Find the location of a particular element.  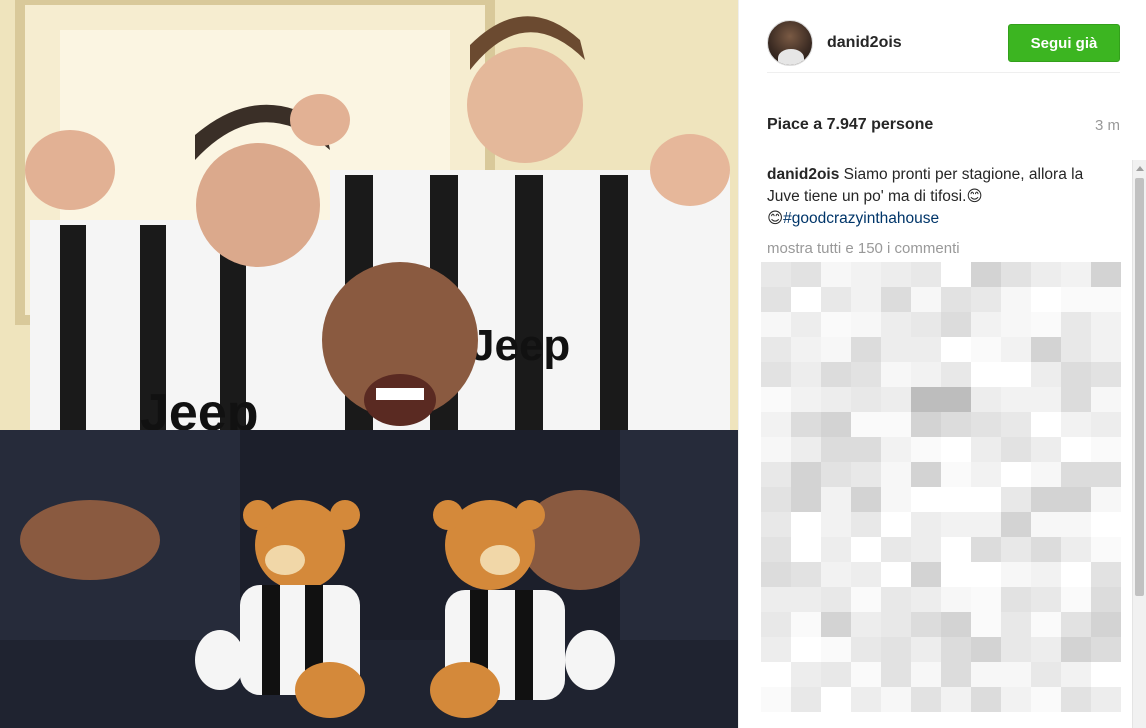

comments-scrollbar is located at coordinates (1139, 444).